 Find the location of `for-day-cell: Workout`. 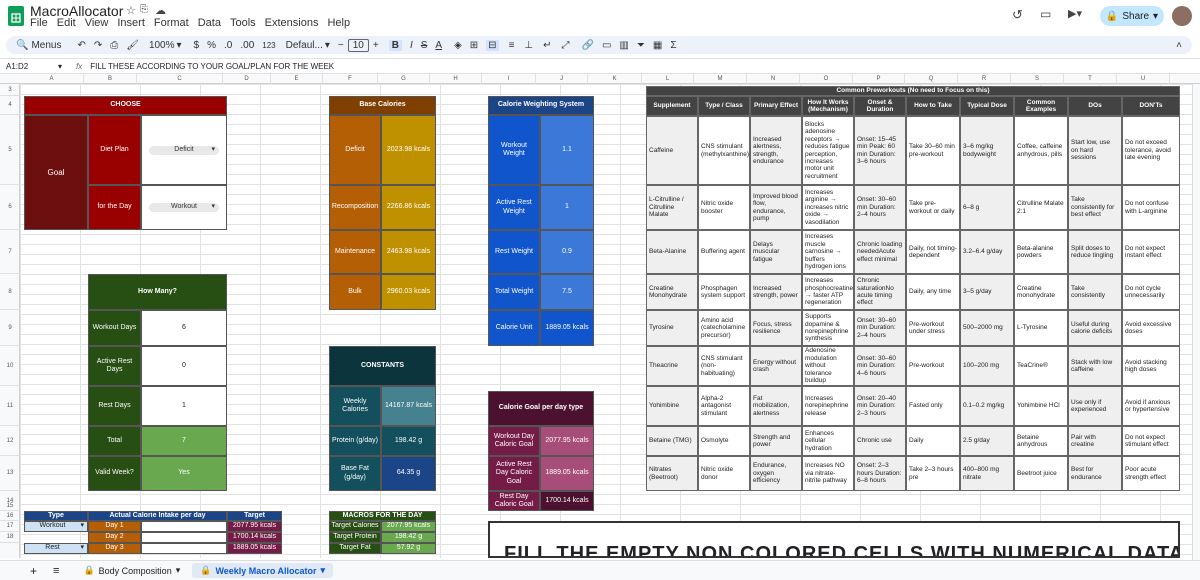

for-day-cell: Workout is located at coordinates (184, 207).